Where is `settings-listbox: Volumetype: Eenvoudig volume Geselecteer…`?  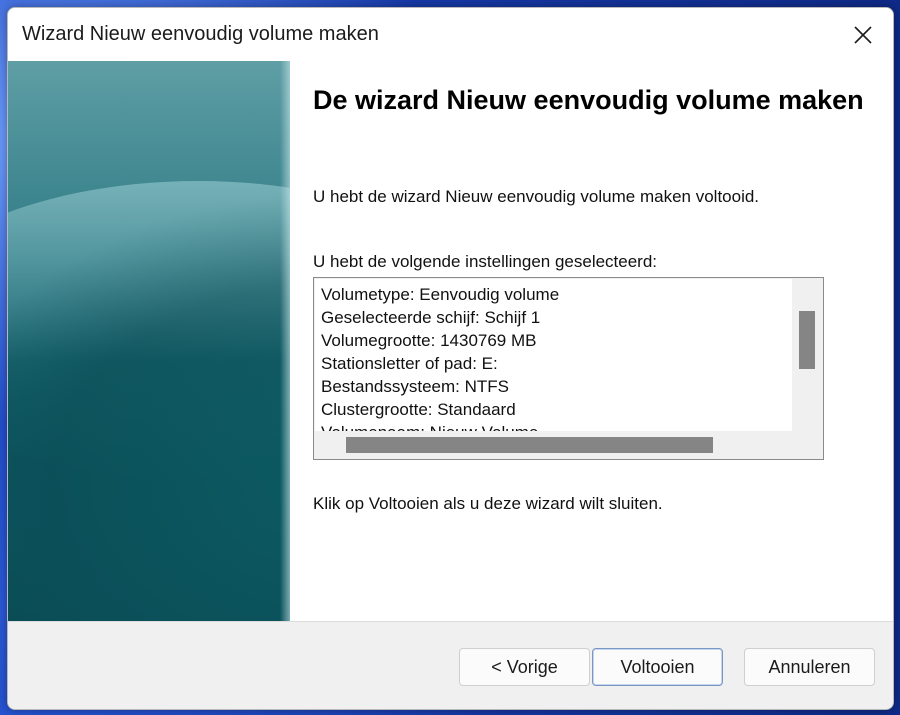 settings-listbox: Volumetype: Eenvoudig volume Geselecteer… is located at coordinates (568, 368).